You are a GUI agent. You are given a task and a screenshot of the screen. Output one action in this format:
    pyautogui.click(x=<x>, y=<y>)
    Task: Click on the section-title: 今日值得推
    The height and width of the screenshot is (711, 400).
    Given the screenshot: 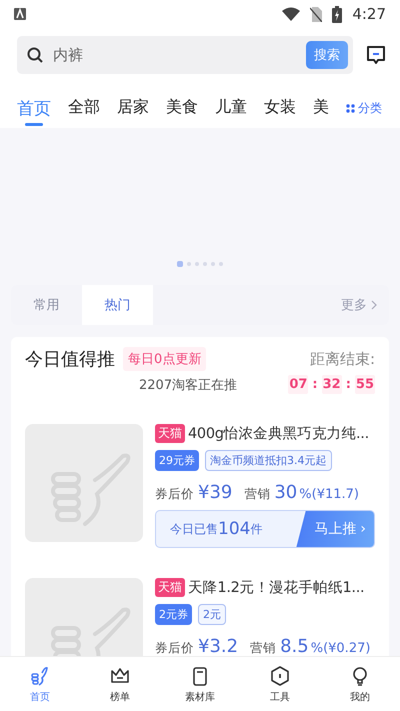 What is the action you would take?
    pyautogui.click(x=70, y=359)
    